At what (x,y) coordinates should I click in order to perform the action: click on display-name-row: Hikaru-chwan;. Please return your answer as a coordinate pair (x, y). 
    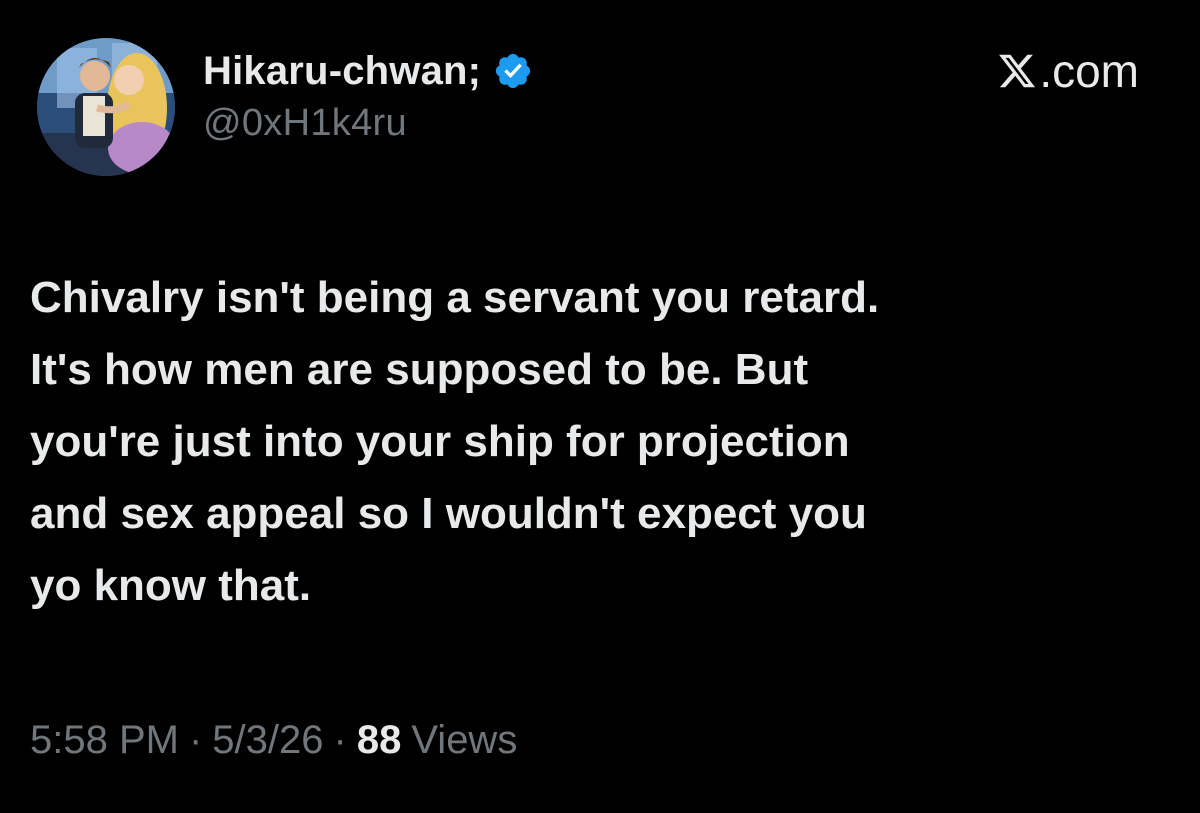
    Looking at the image, I should click on (368, 71).